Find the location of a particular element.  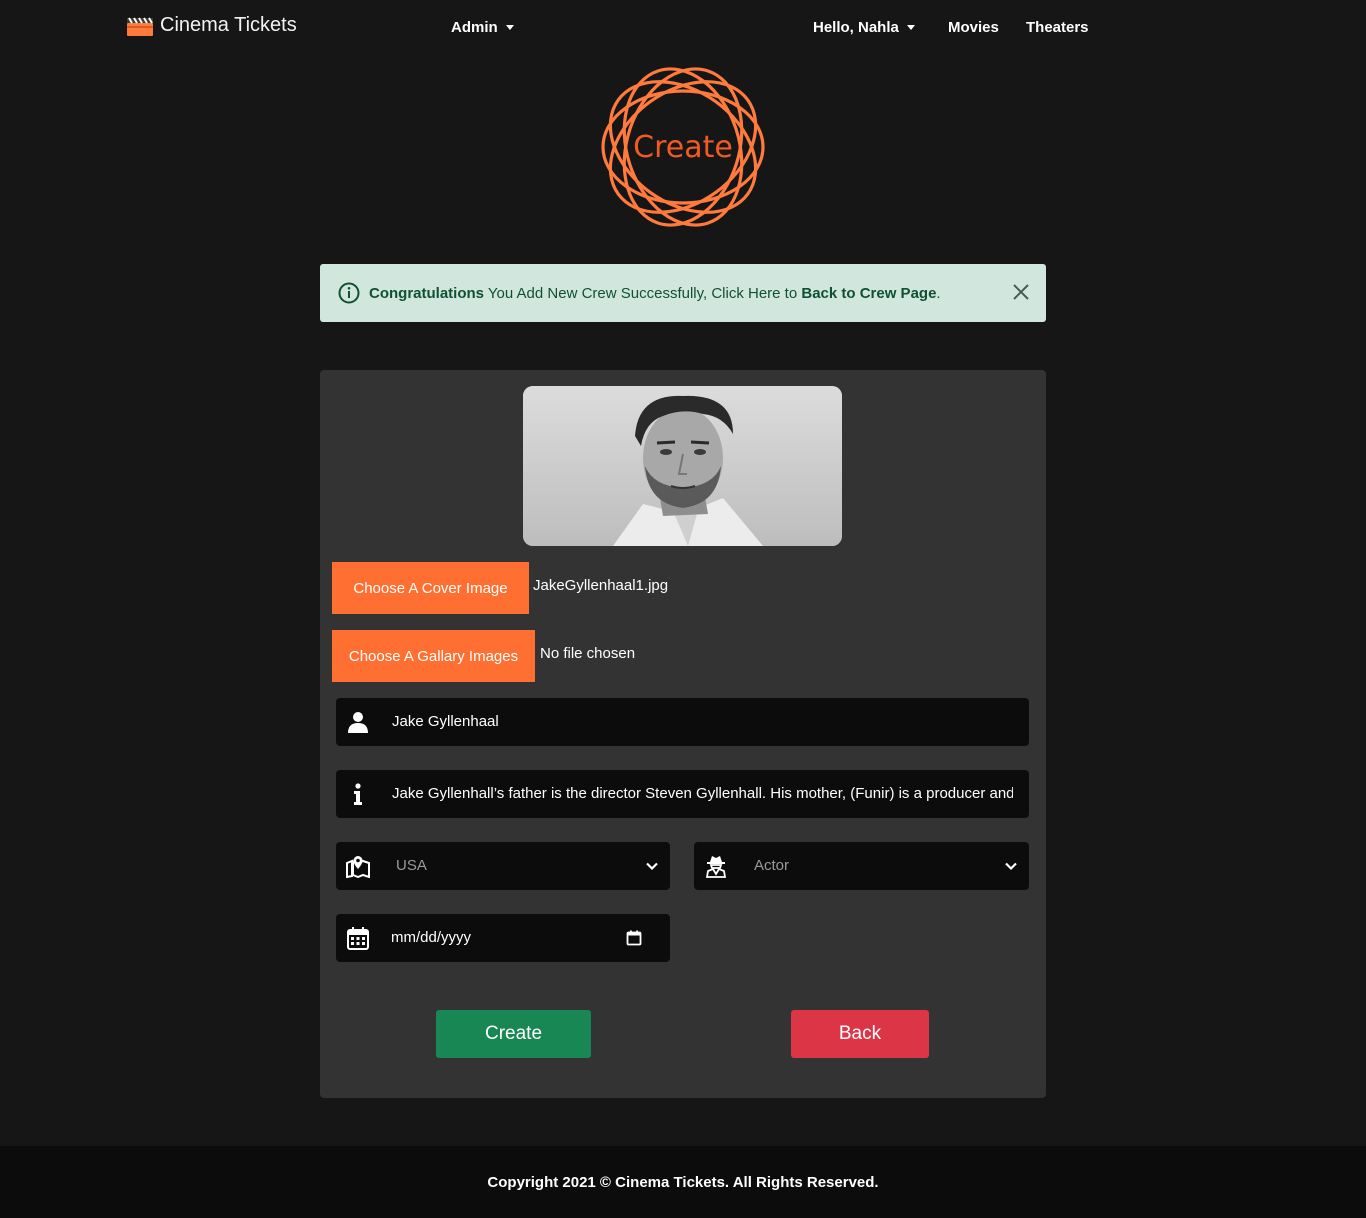

logo-text: Create is located at coordinates (683, 147).